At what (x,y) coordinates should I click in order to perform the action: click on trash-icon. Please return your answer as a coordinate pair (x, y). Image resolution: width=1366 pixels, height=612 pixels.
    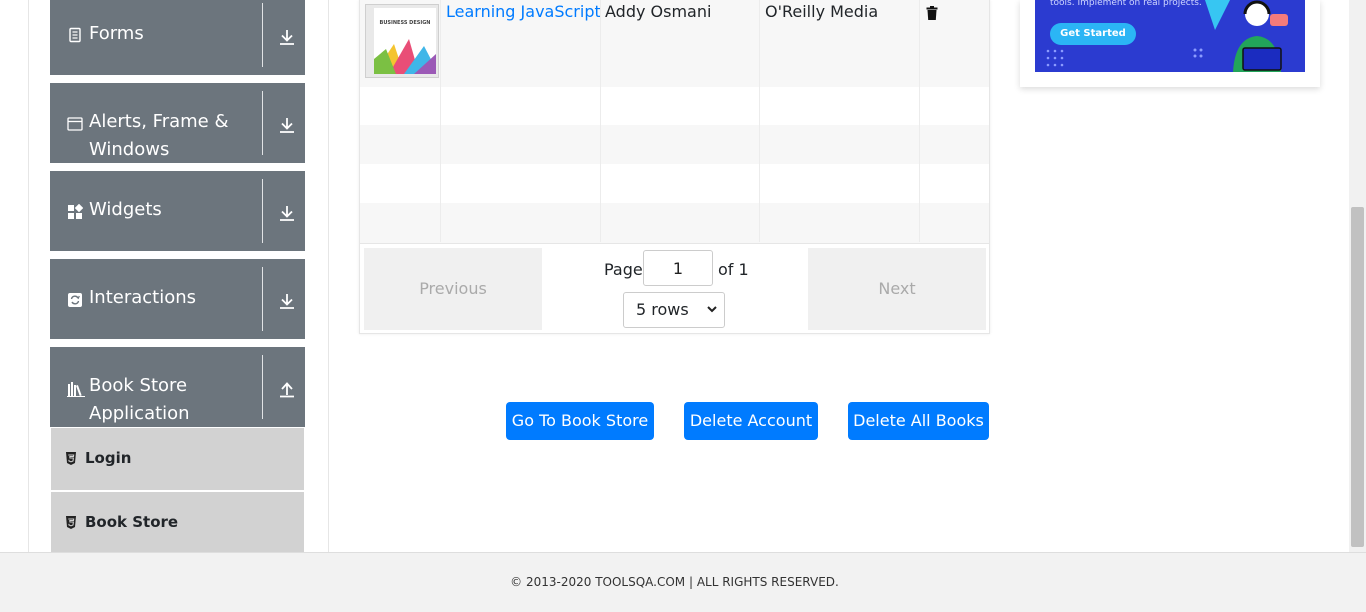
    Looking at the image, I should click on (932, 13).